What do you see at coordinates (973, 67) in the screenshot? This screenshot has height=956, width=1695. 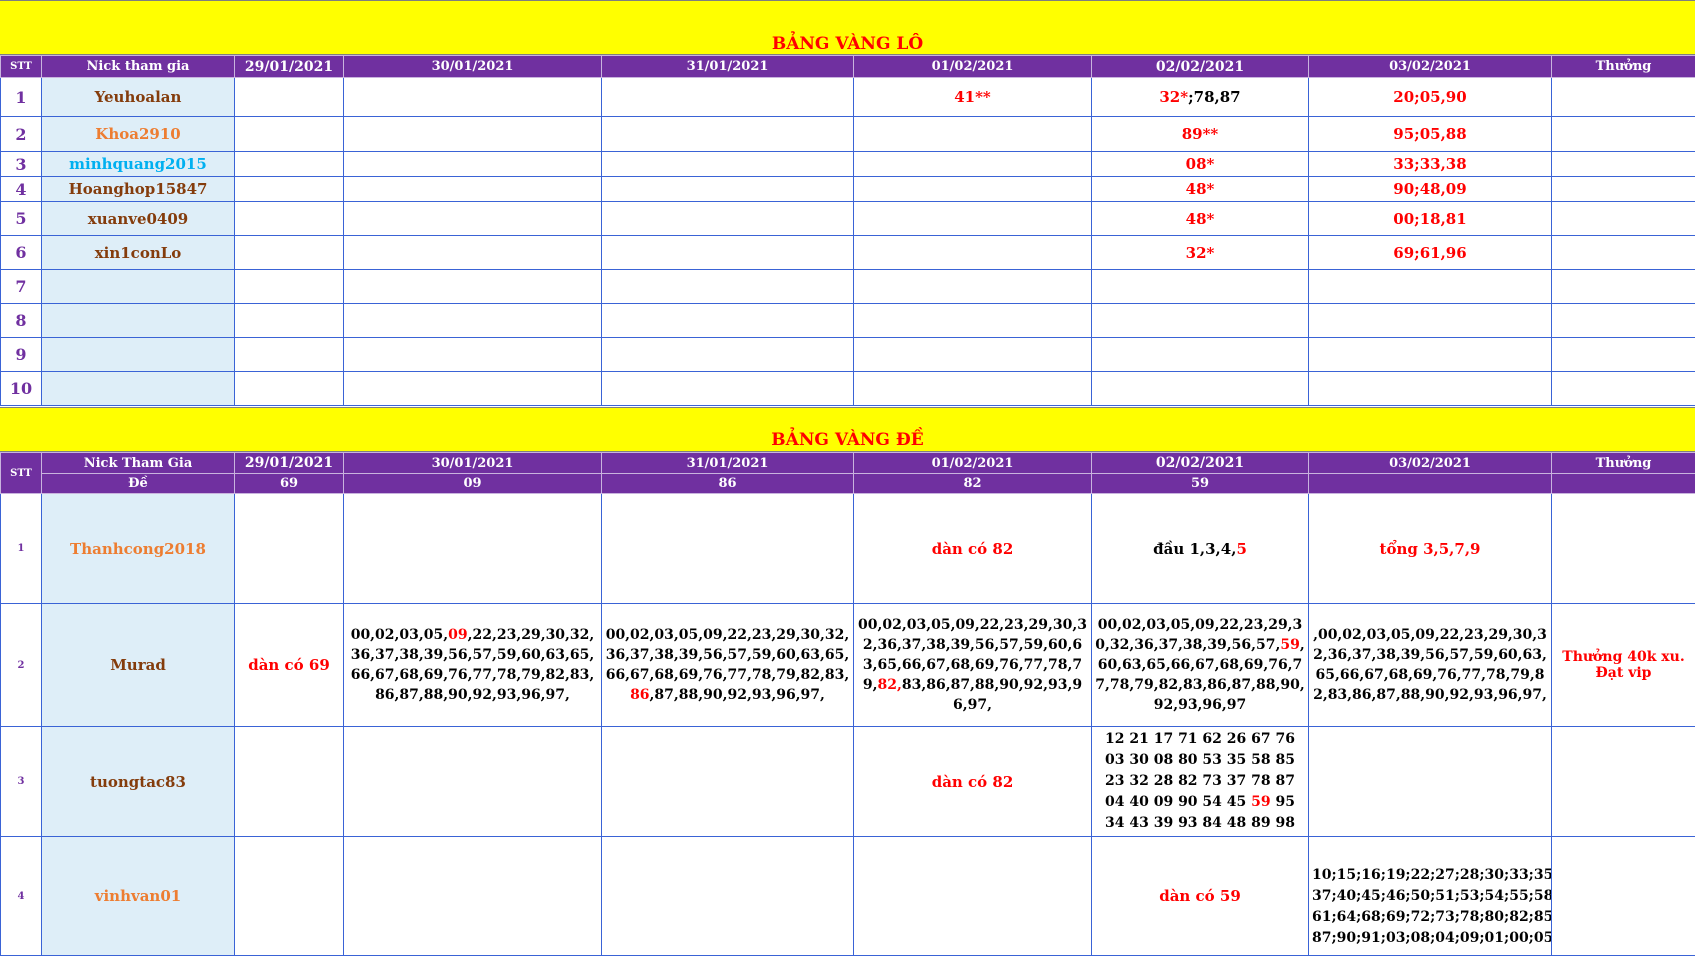 I see `lo-header-date: 01/02/2021` at bounding box center [973, 67].